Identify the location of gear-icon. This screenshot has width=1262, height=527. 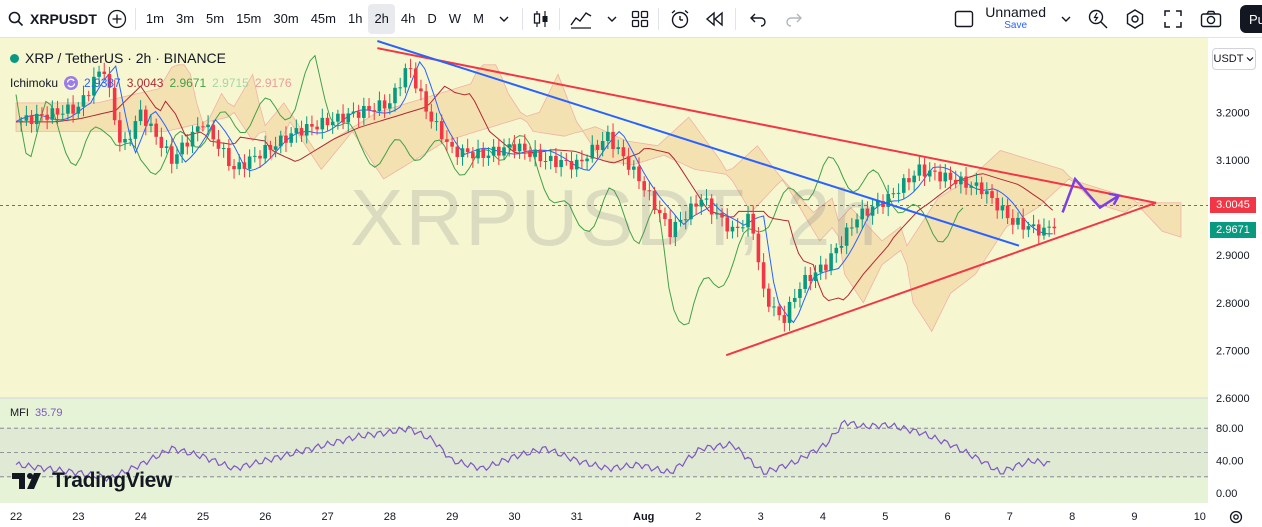
(1236, 517).